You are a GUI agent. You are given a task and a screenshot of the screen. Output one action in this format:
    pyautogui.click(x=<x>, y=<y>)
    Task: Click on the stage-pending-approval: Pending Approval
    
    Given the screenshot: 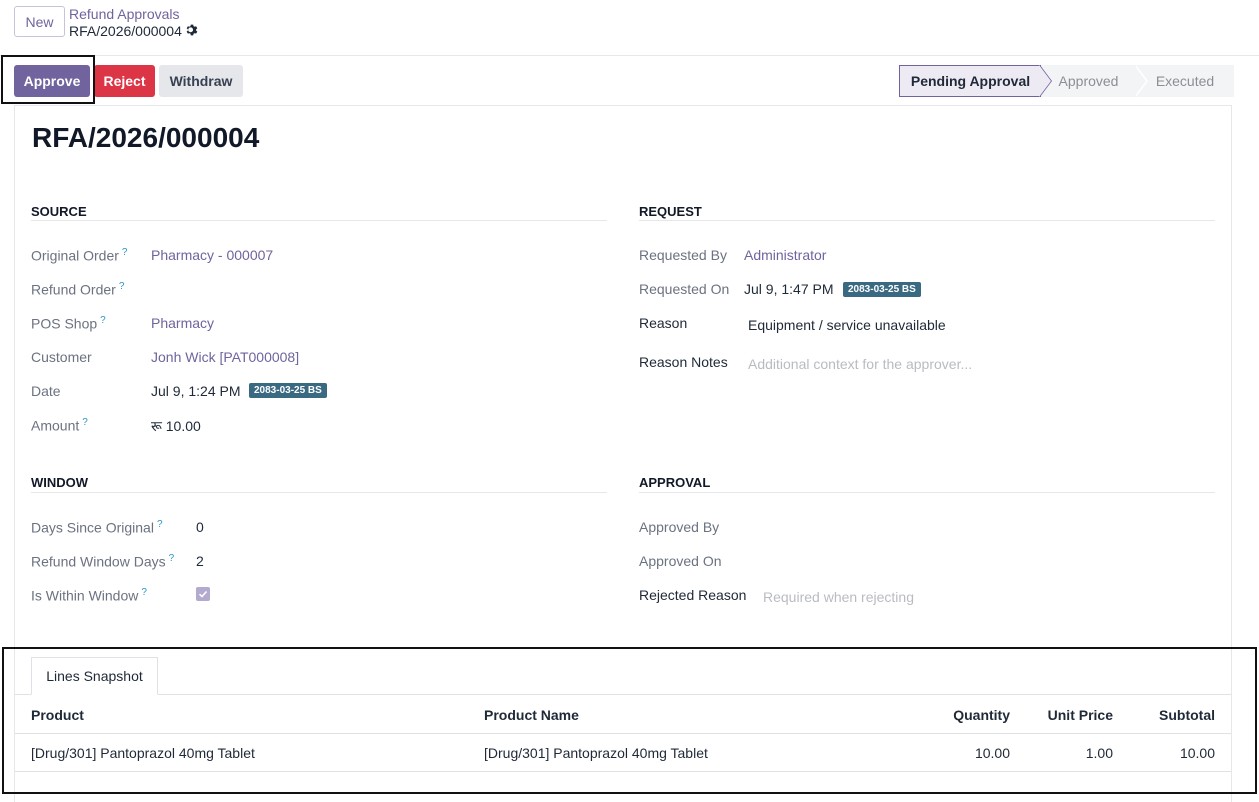 What is the action you would take?
    pyautogui.click(x=970, y=81)
    